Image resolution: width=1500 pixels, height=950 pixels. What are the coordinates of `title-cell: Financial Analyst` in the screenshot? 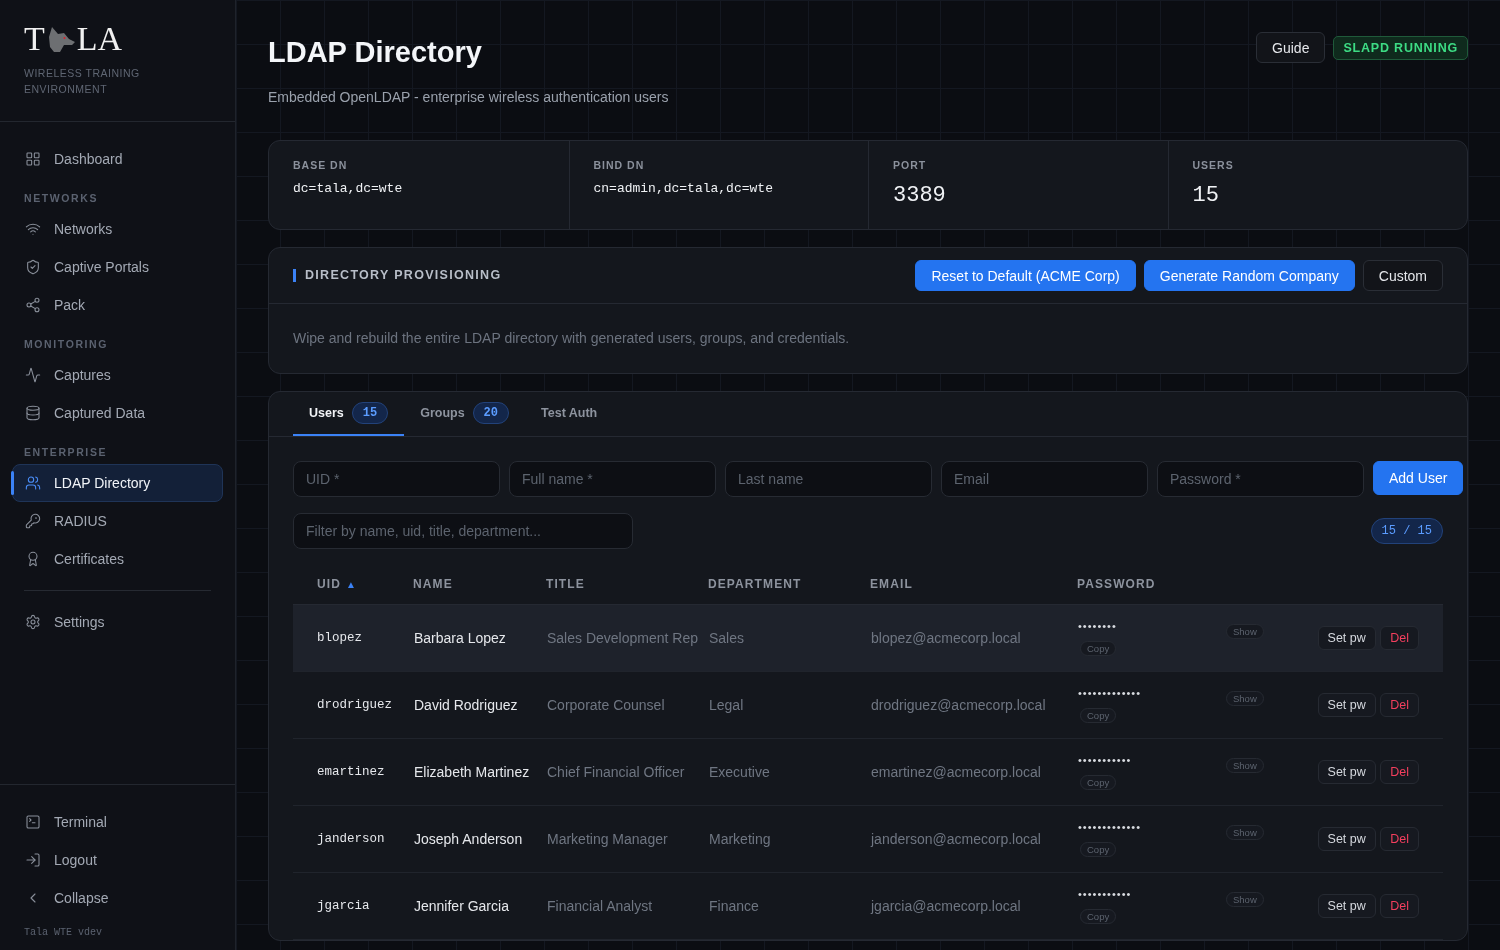 It's located at (627, 905).